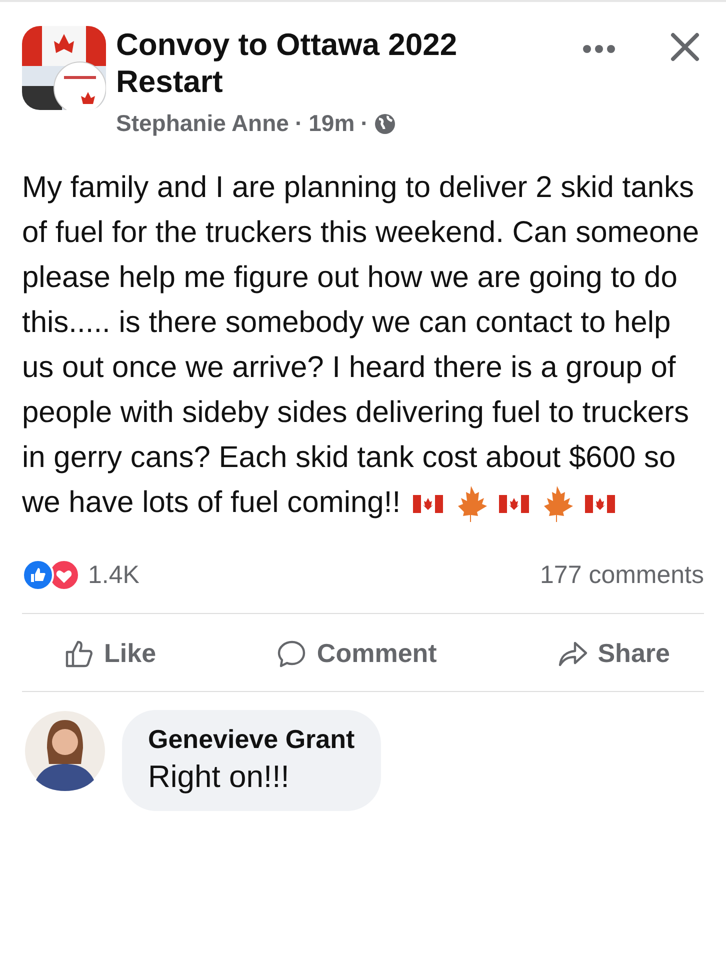 The width and height of the screenshot is (726, 961). What do you see at coordinates (599, 49) in the screenshot?
I see `more-options-icon` at bounding box center [599, 49].